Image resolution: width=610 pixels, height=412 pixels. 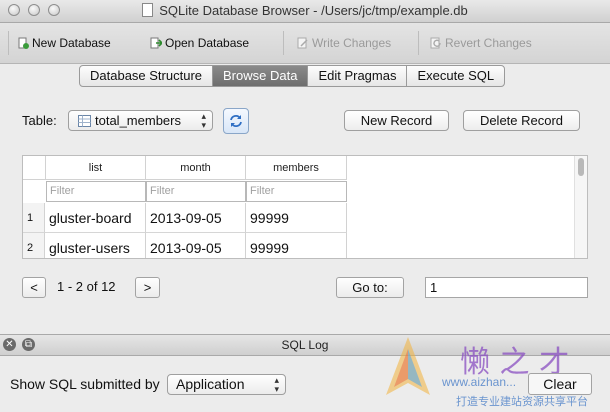 I want to click on sql-source-select: Application ▴ ▾, so click(x=226, y=384).